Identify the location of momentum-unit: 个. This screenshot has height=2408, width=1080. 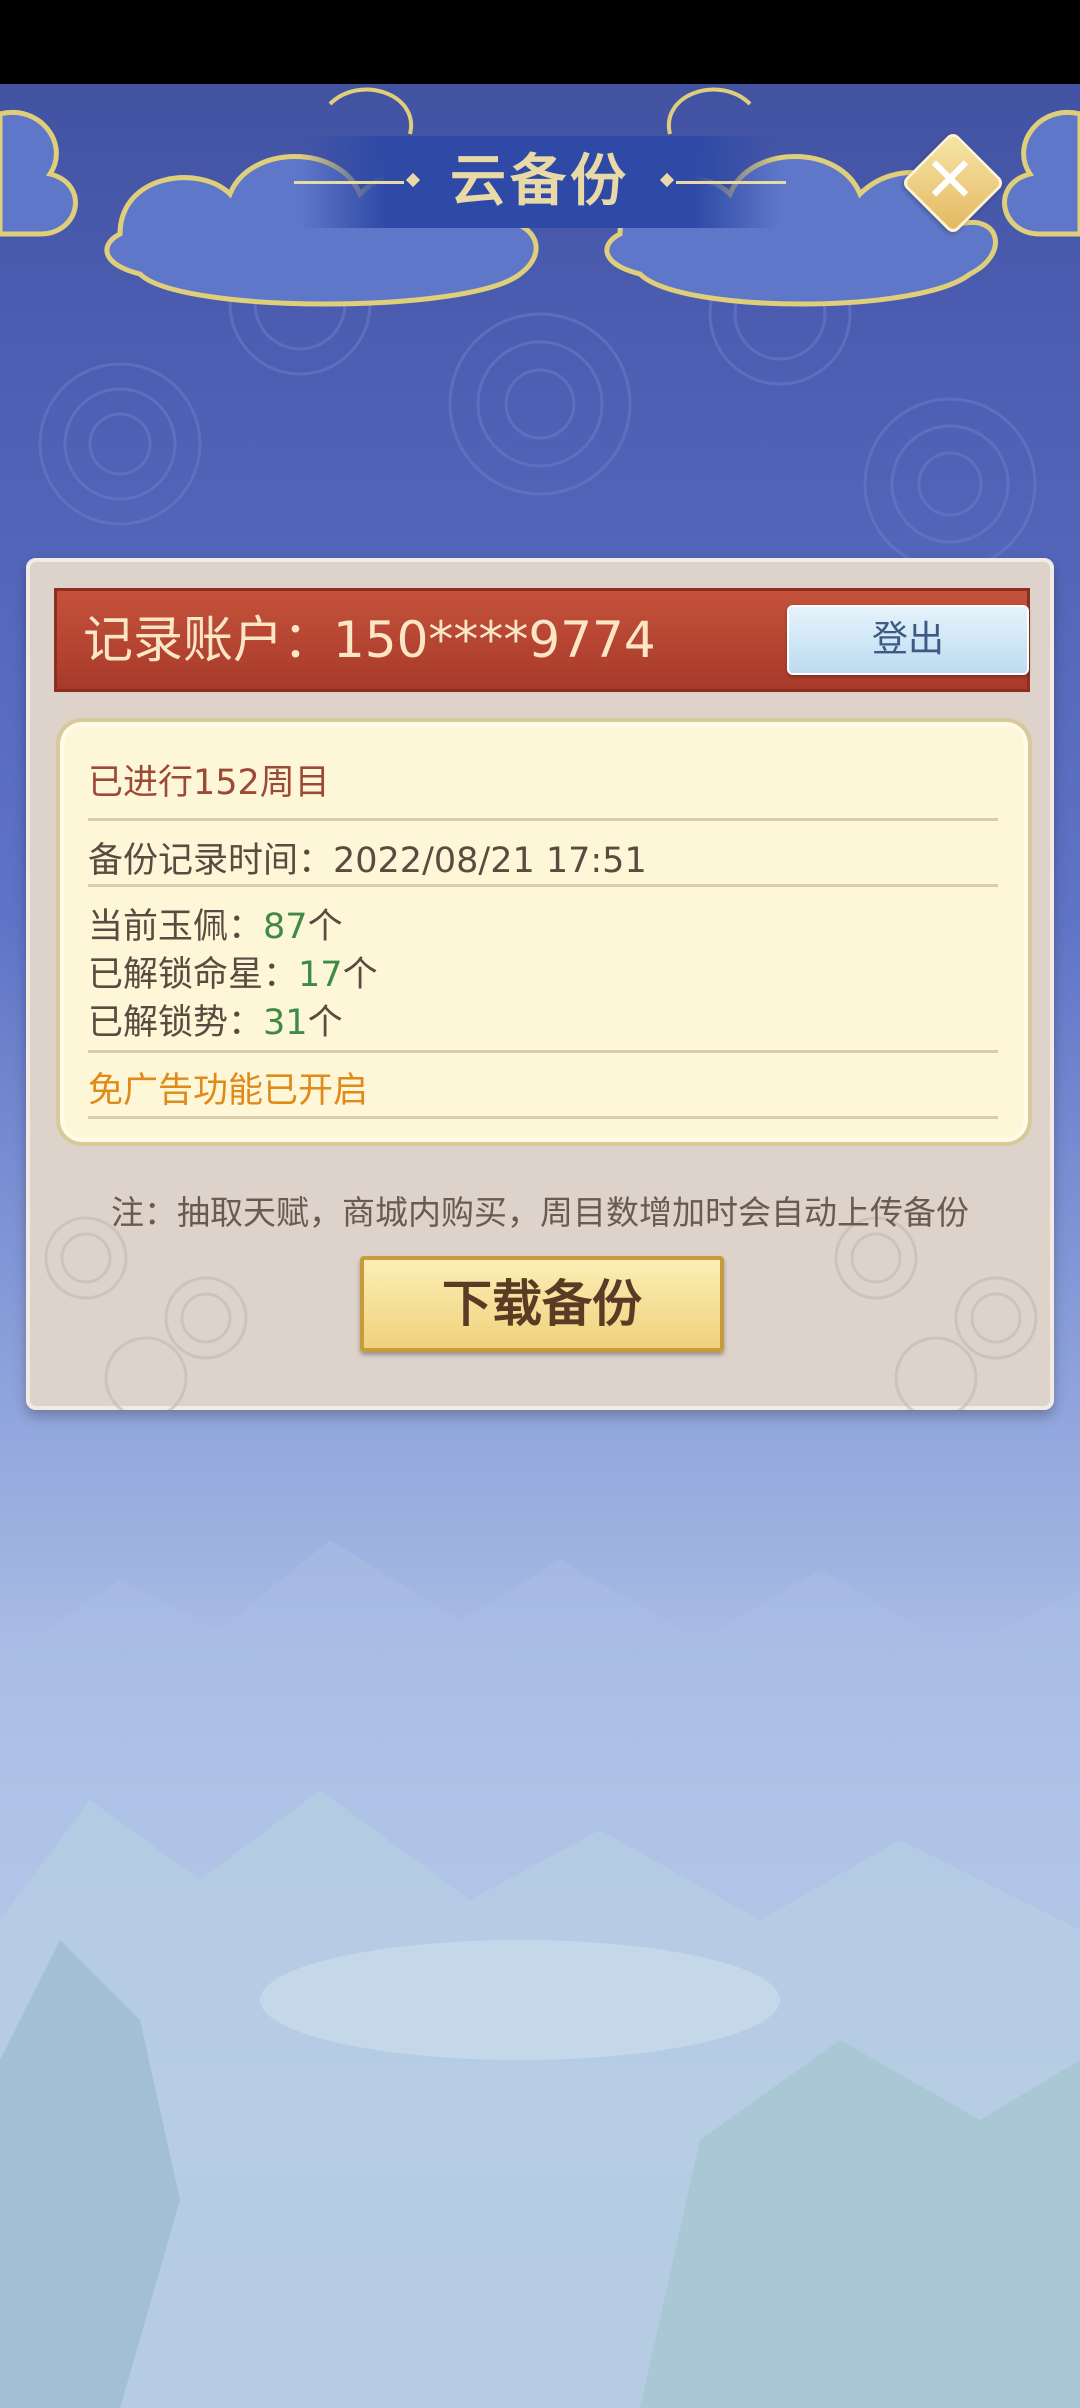
(325, 1023).